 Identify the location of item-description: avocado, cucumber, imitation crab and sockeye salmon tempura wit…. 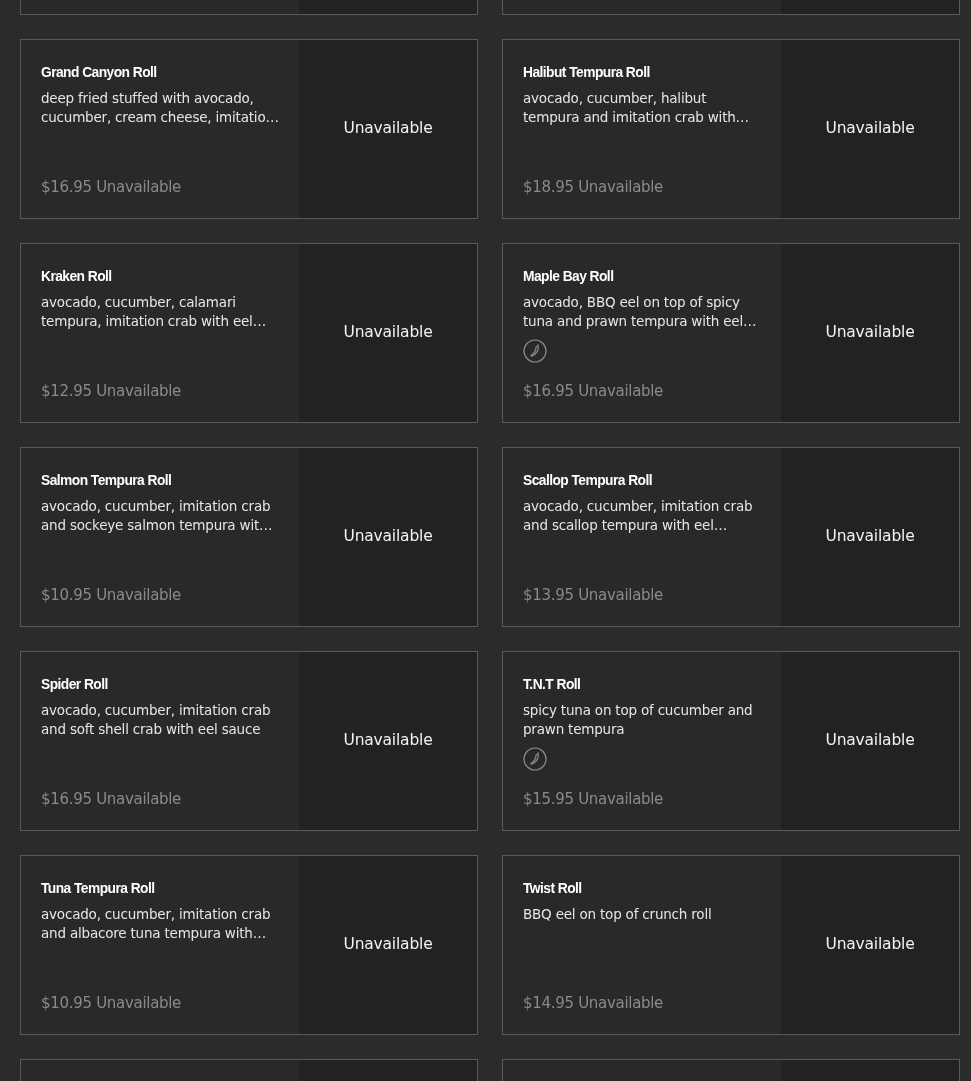
(157, 516).